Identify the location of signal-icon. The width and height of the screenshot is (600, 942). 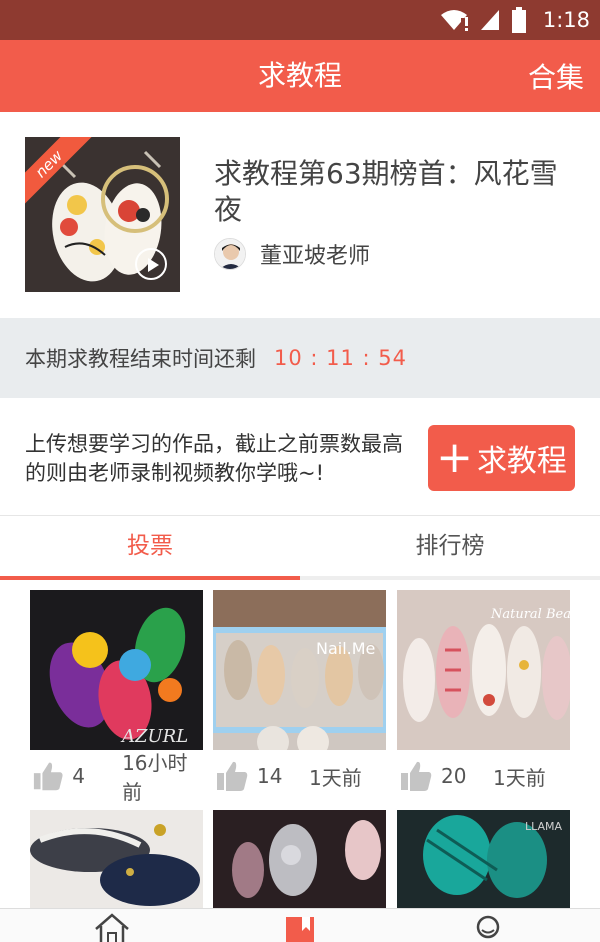
(489, 20).